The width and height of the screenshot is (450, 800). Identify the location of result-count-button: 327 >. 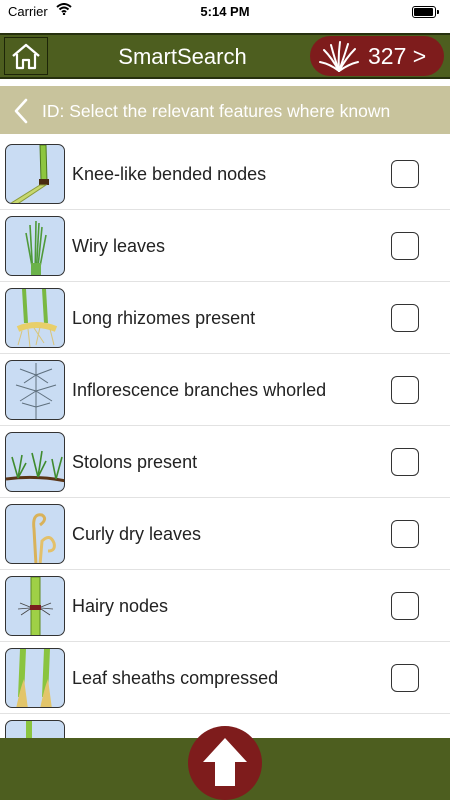
(377, 56).